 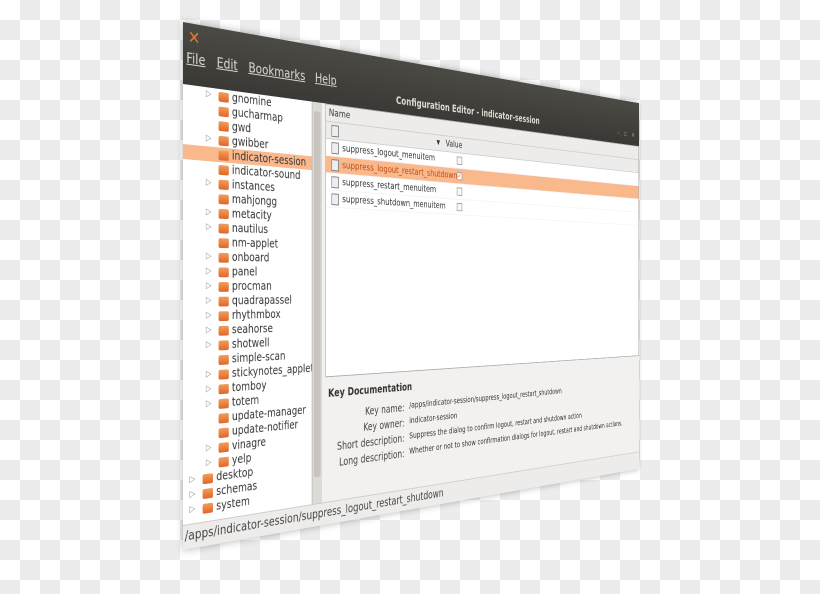 What do you see at coordinates (317, 294) in the screenshot?
I see `scrollbar-thumb` at bounding box center [317, 294].